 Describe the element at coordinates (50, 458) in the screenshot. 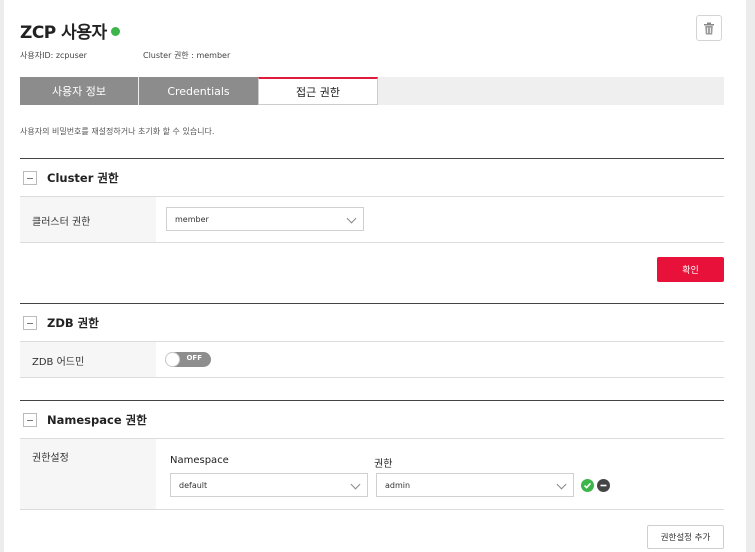

I see `namespace-role-label: 권한설정` at that location.